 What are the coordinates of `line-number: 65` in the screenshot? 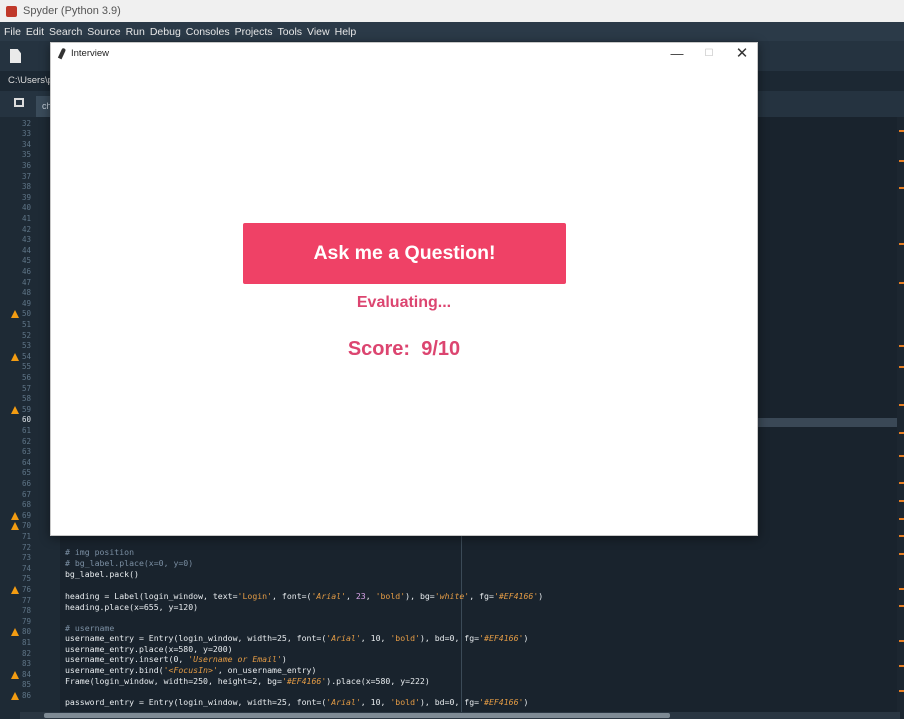 It's located at (27, 473).